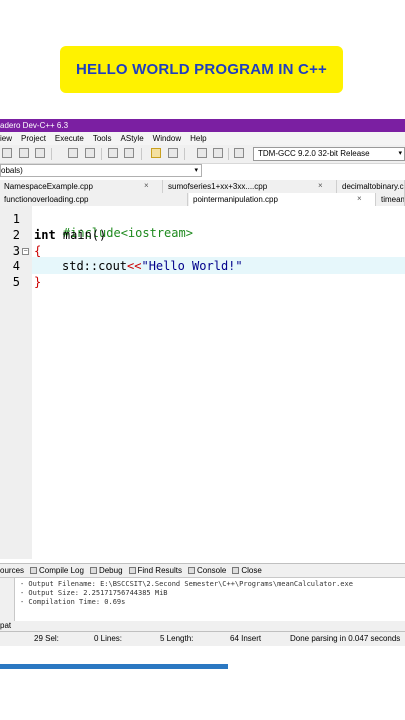  I want to click on indent-icon, so click(113, 153).